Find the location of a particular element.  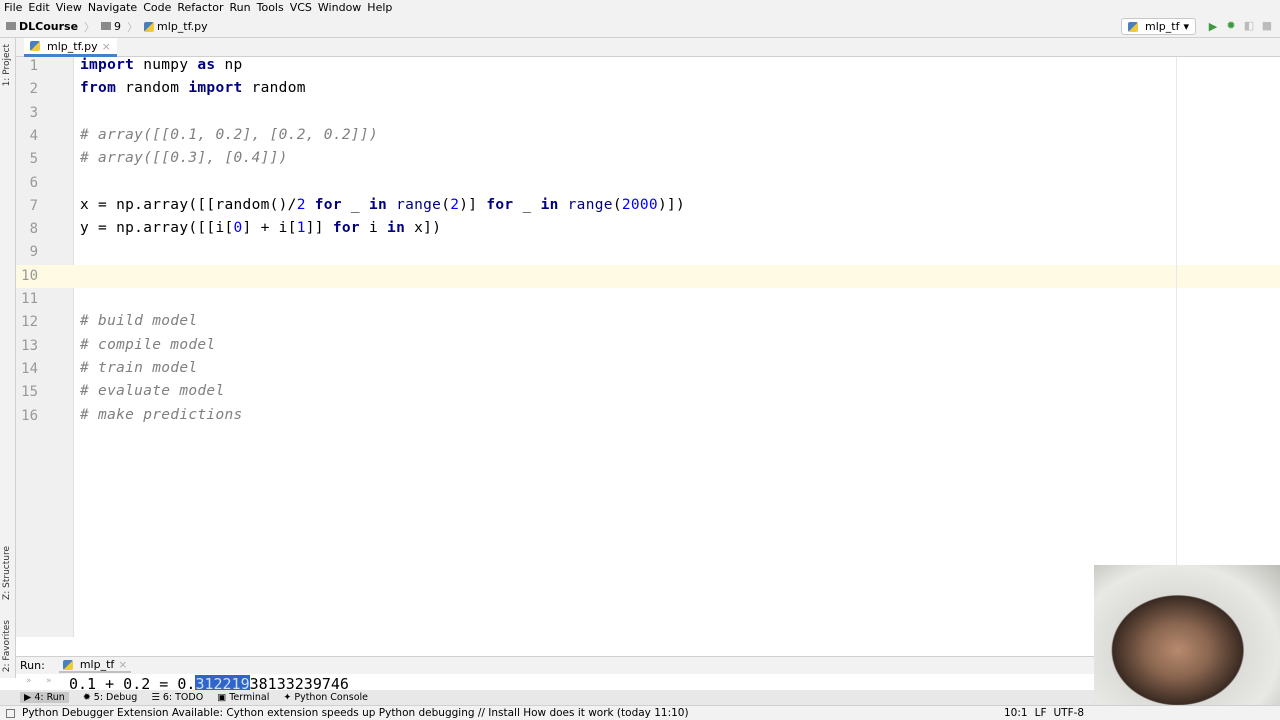

code-line: # array([[0.3], [0.4]]) is located at coordinates (184, 158).